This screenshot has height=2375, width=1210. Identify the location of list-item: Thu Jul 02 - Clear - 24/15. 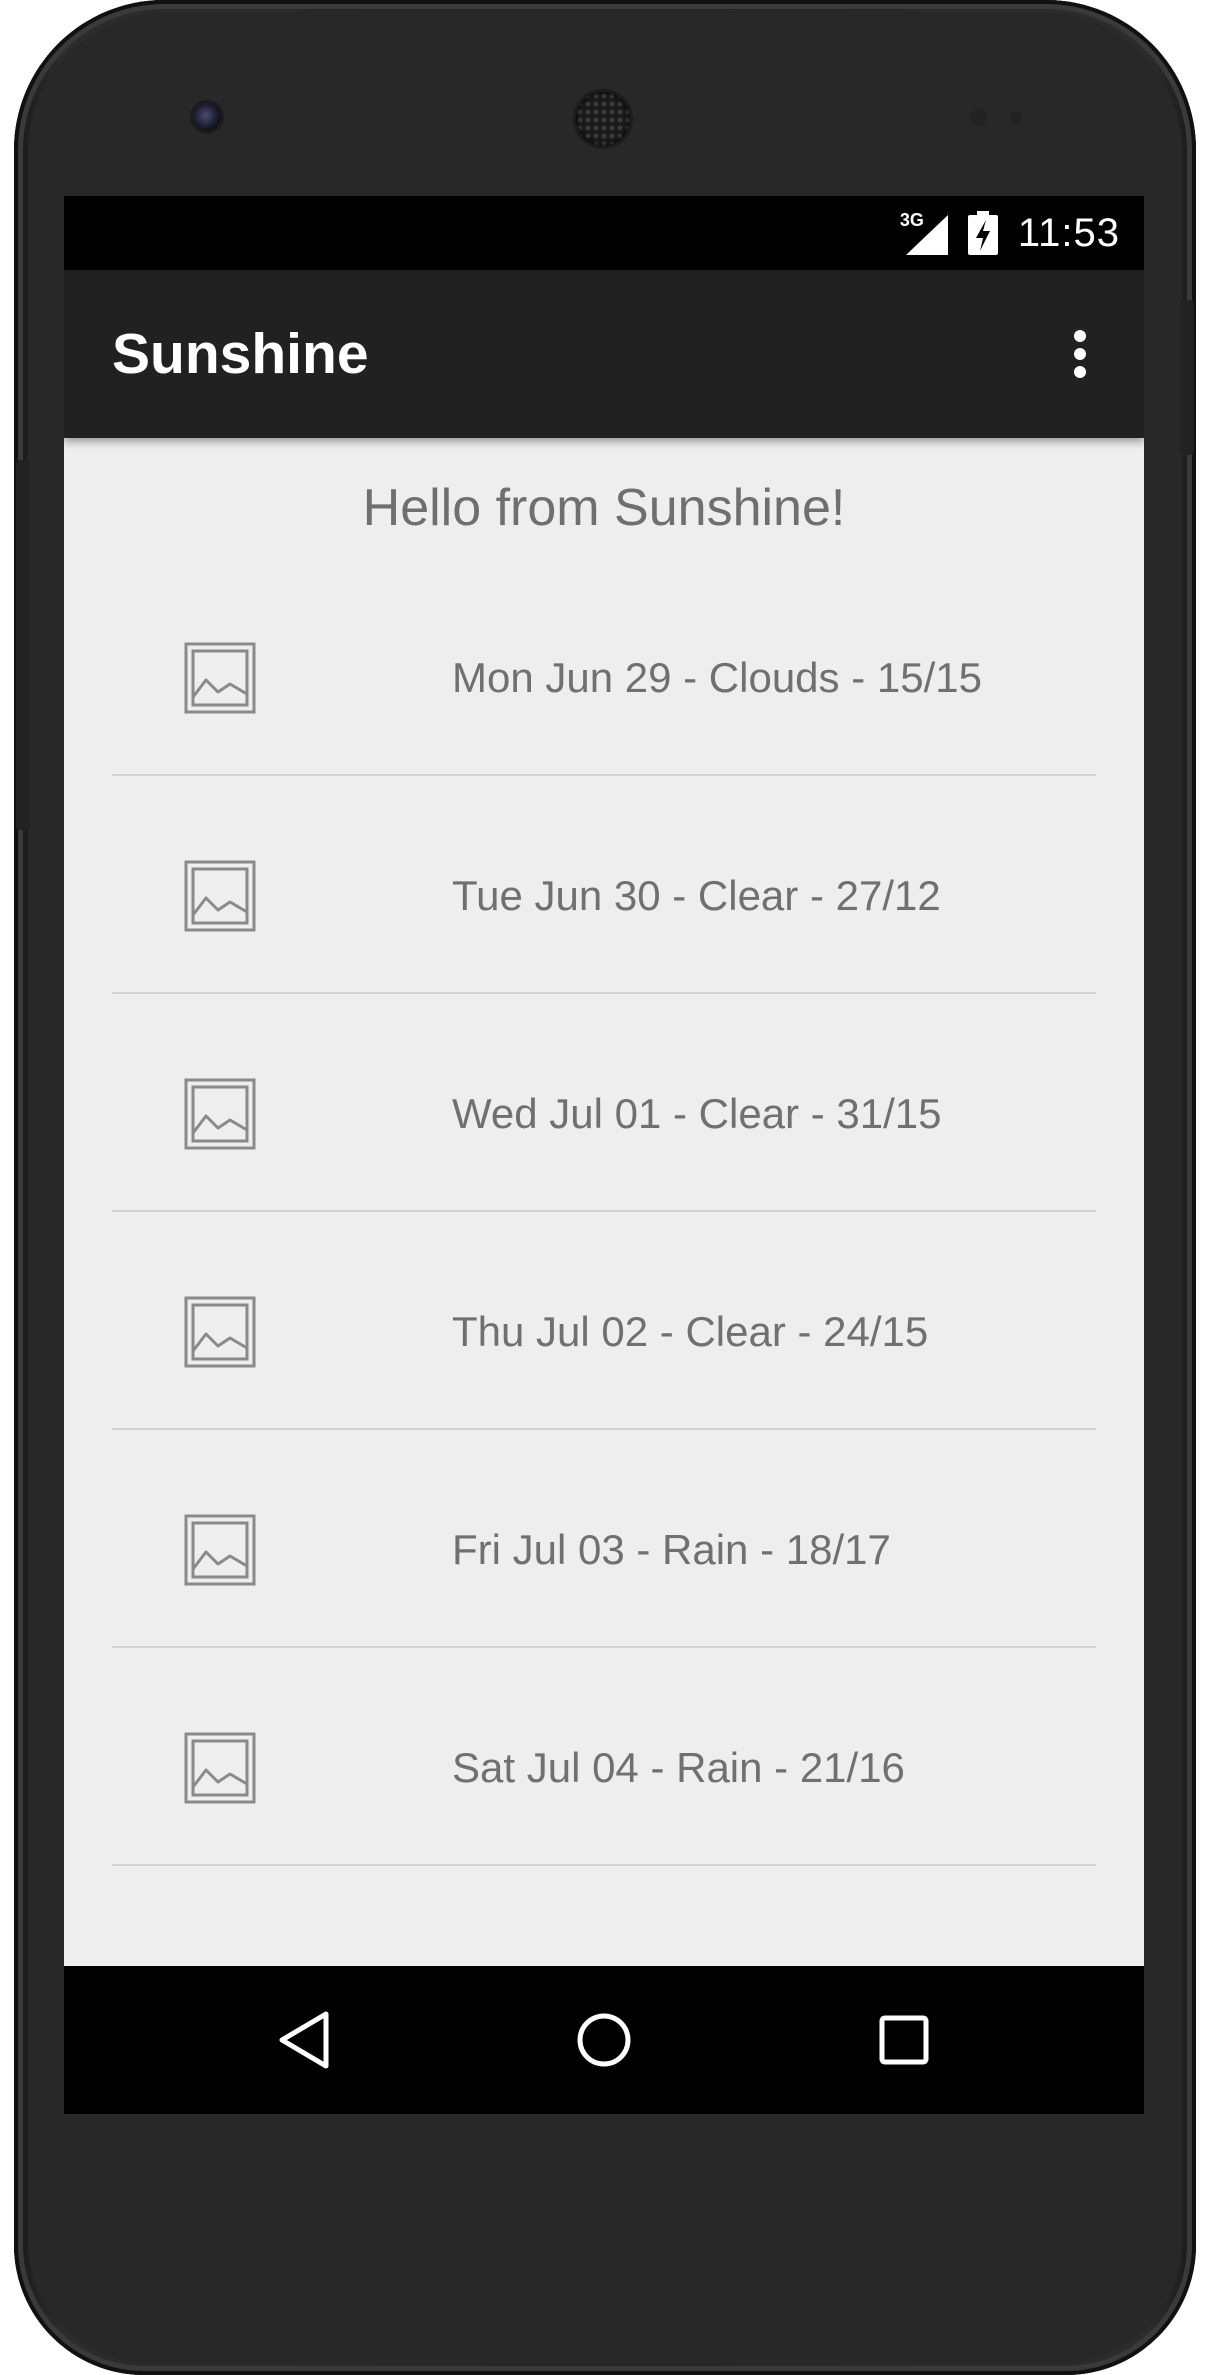
(604, 1321).